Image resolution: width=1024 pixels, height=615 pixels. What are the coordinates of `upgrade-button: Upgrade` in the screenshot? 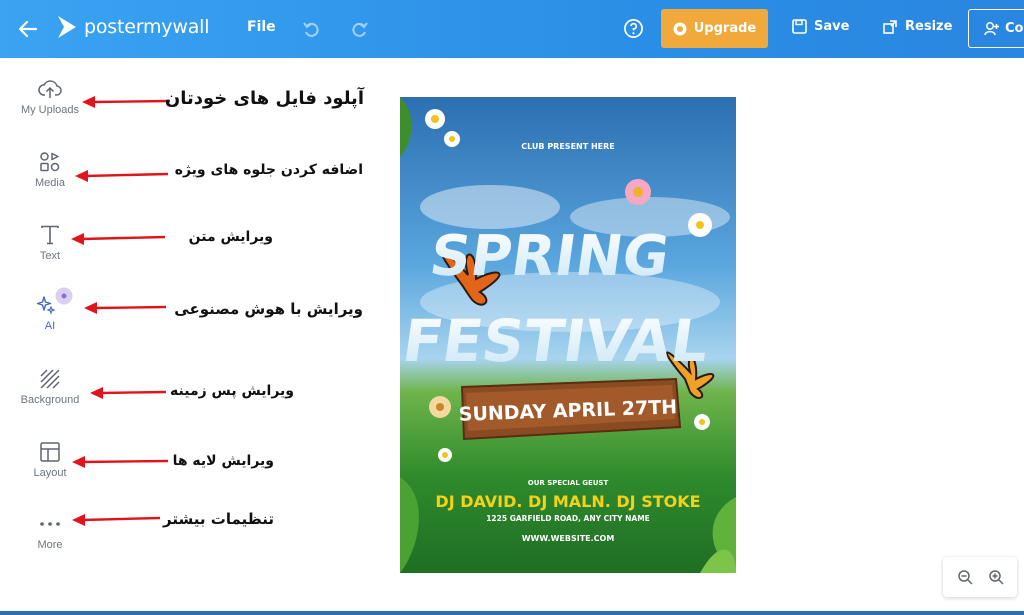 It's located at (714, 28).